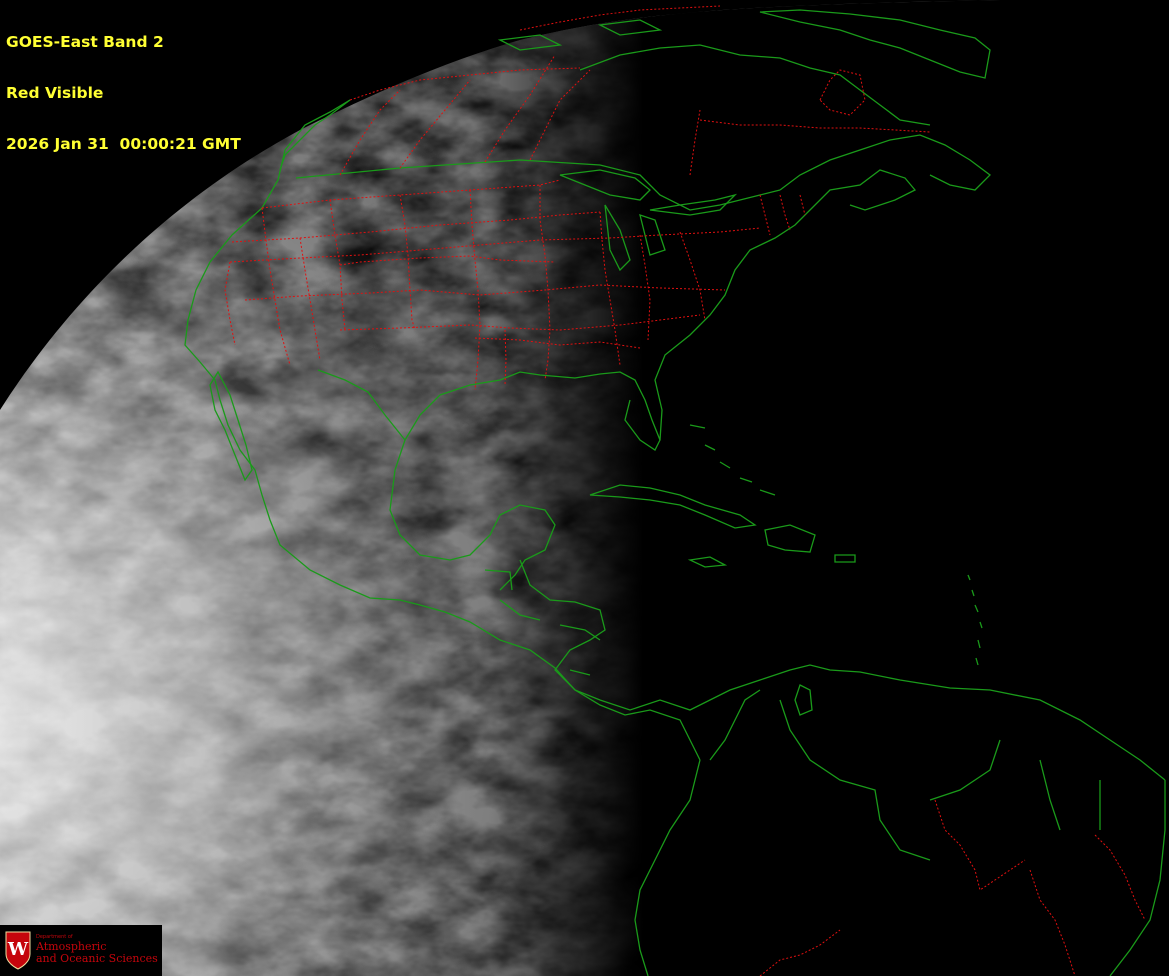 The image size is (1169, 976). Describe the element at coordinates (123, 144) in the screenshot. I see `caption-timestamp: 2026 Jan 31 00:00:21 GMT` at that location.